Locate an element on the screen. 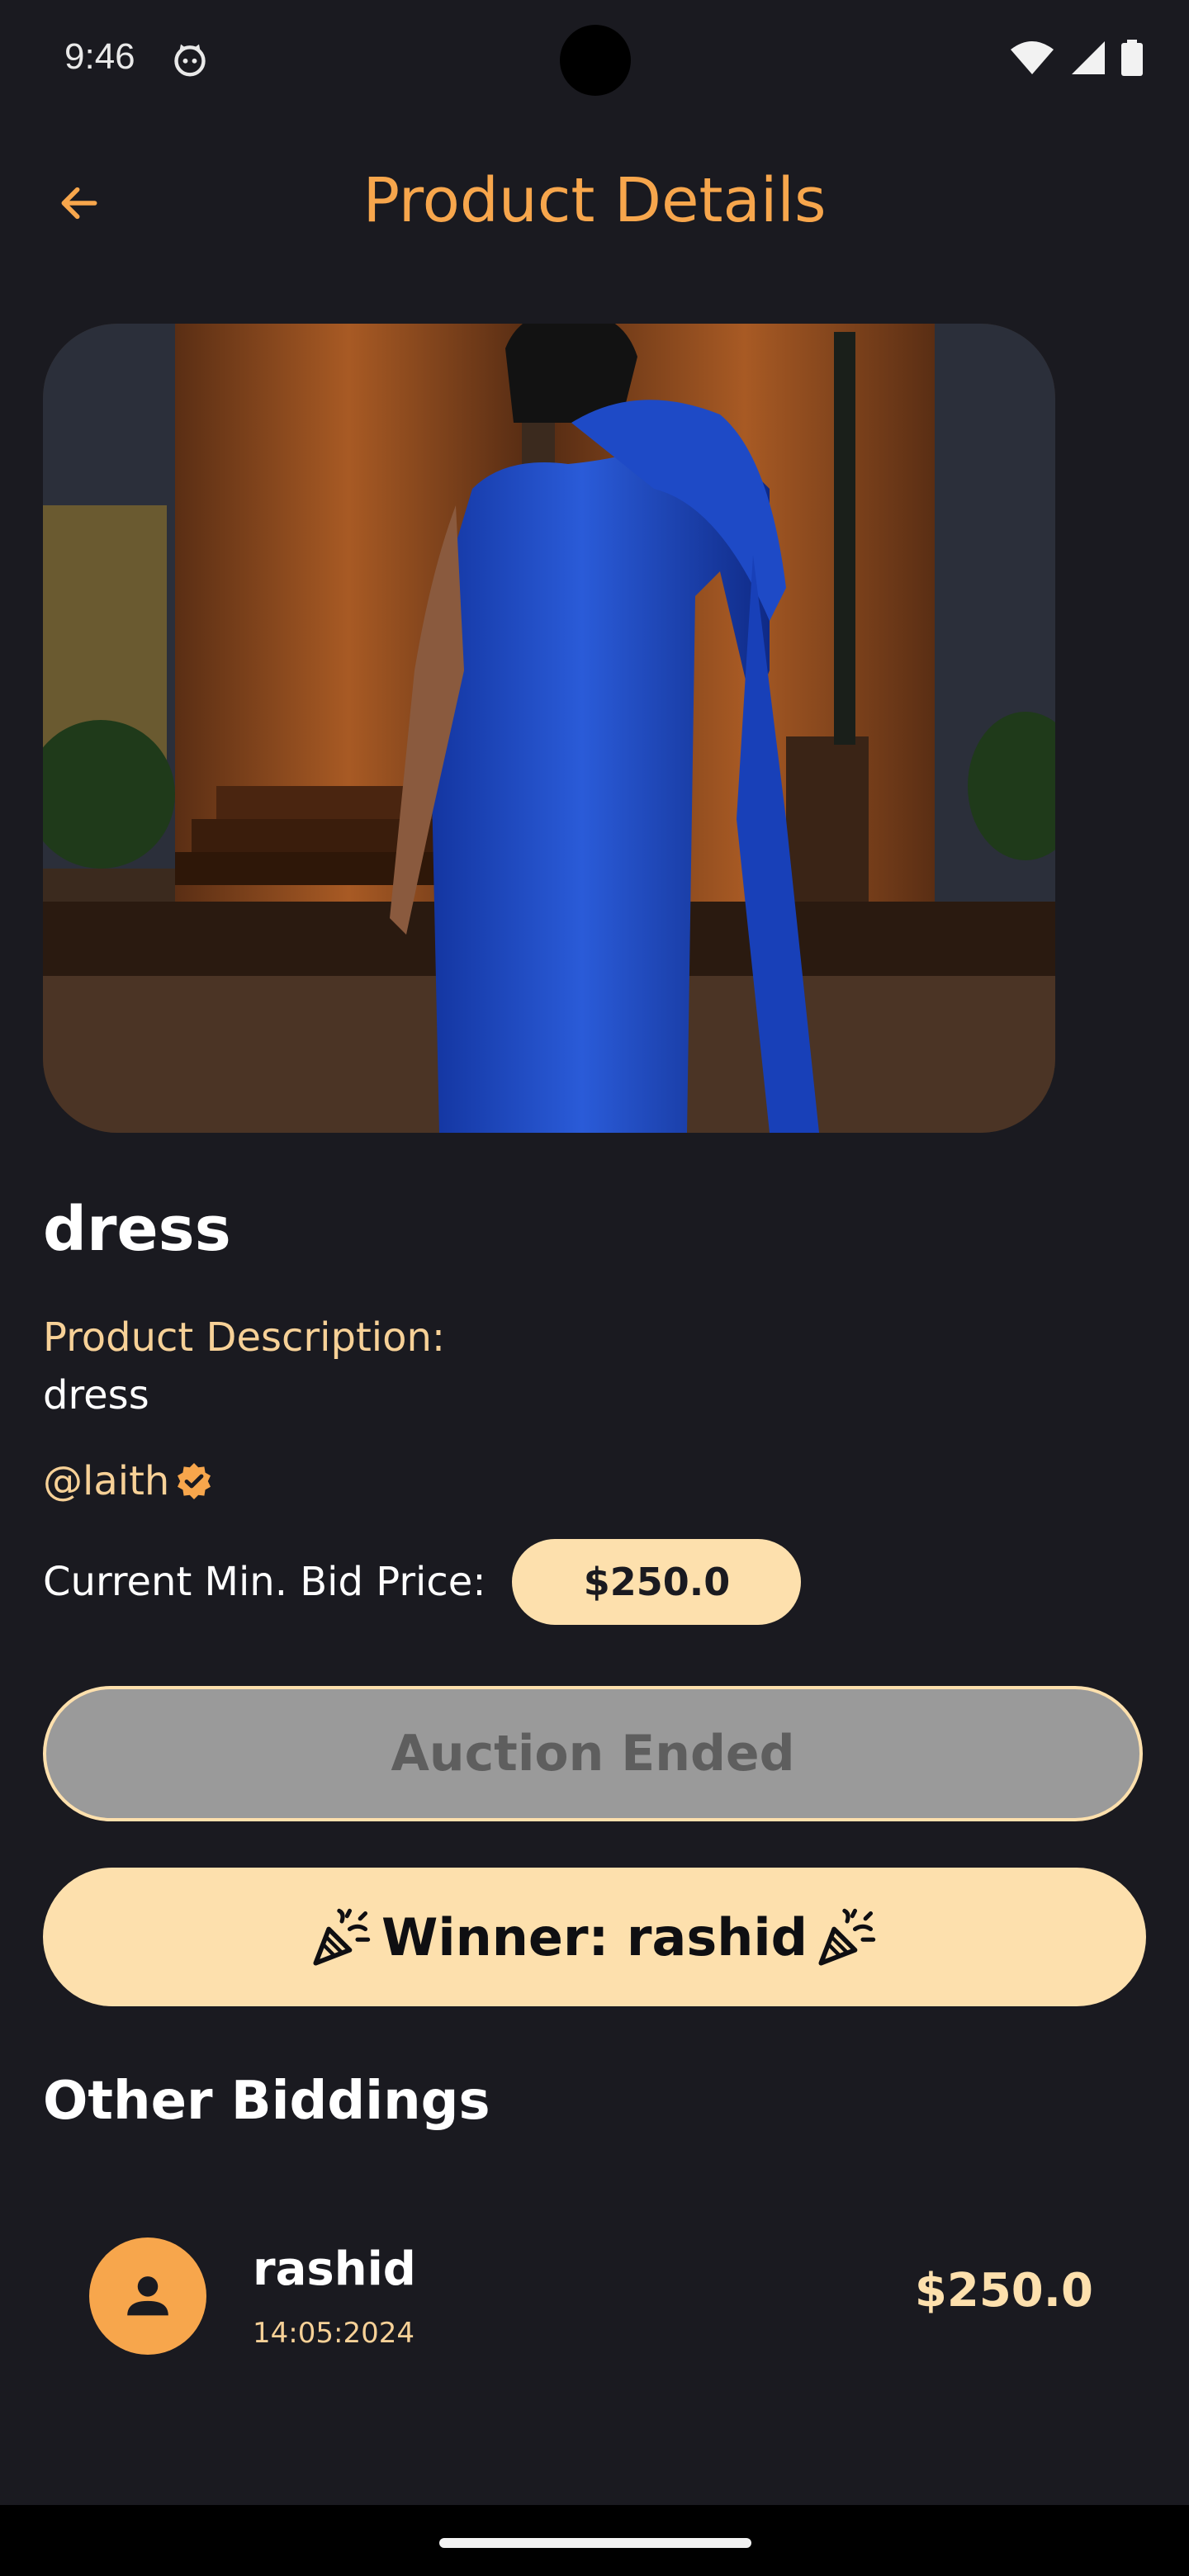  min-bid-price-badge: $250.0 is located at coordinates (657, 1582).